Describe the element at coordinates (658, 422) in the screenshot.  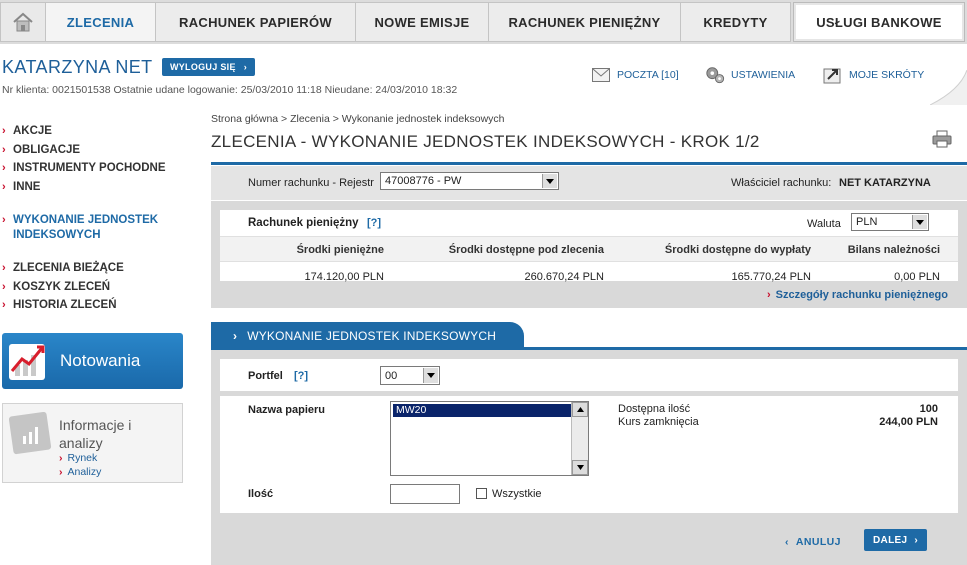
I see `close-price-label: Kurs zamknięcia` at that location.